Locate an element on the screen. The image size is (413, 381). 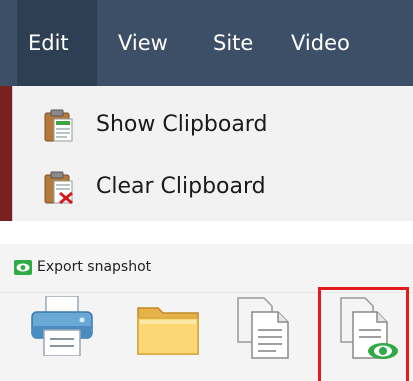
menu-video: Video is located at coordinates (320, 43).